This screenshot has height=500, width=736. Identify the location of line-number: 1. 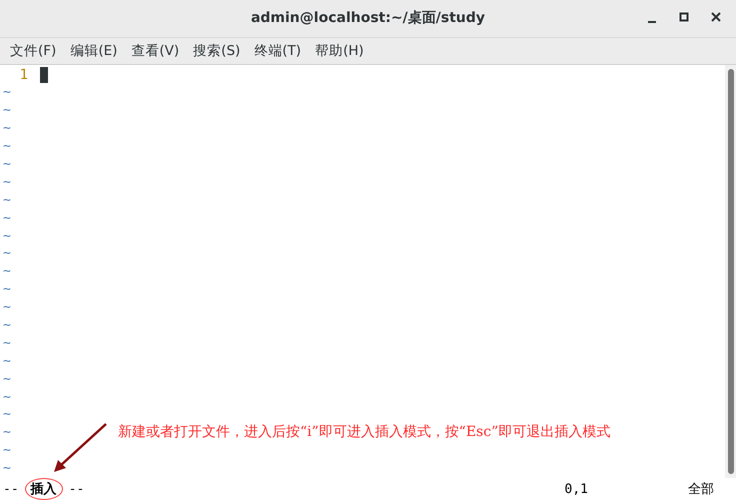
(23, 75).